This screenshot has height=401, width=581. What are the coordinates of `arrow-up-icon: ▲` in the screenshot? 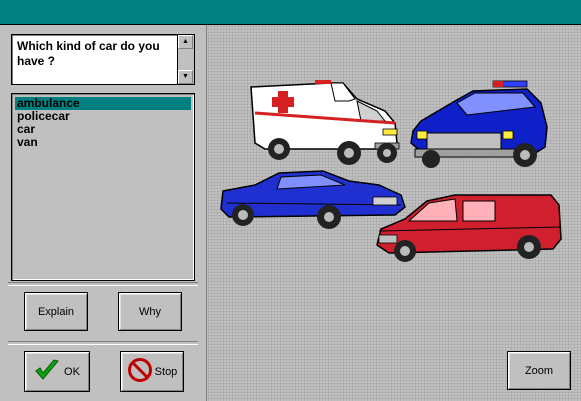 It's located at (185, 41).